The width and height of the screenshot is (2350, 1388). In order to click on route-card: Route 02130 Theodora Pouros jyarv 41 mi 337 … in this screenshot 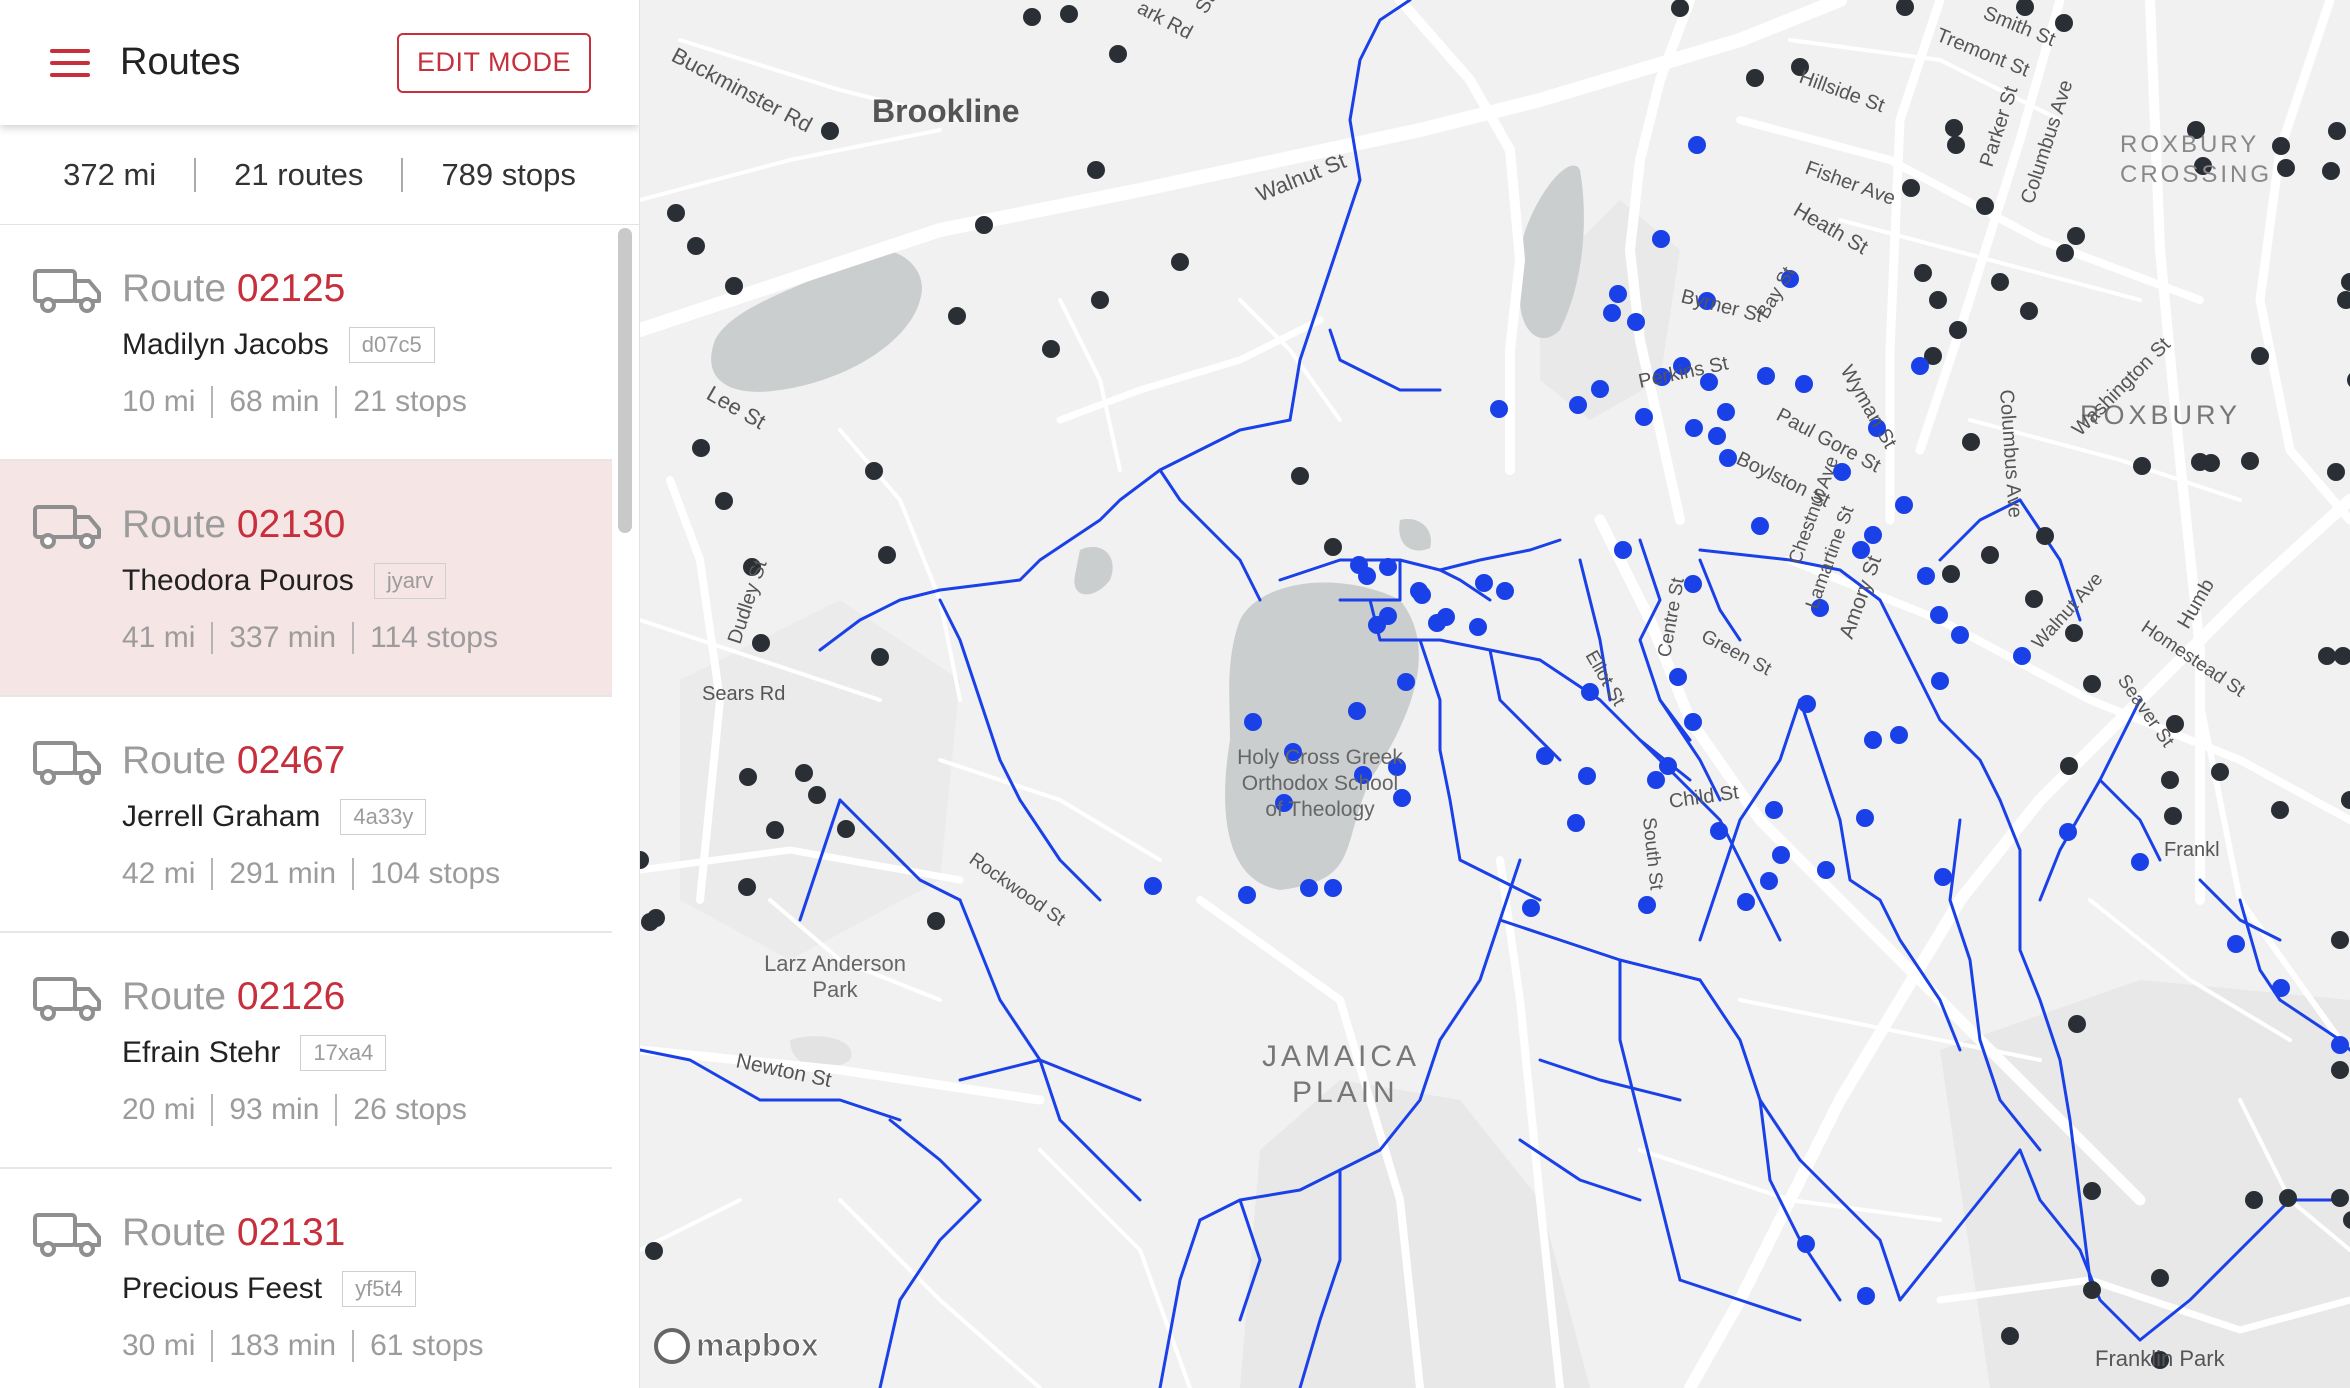, I will do `click(306, 579)`.